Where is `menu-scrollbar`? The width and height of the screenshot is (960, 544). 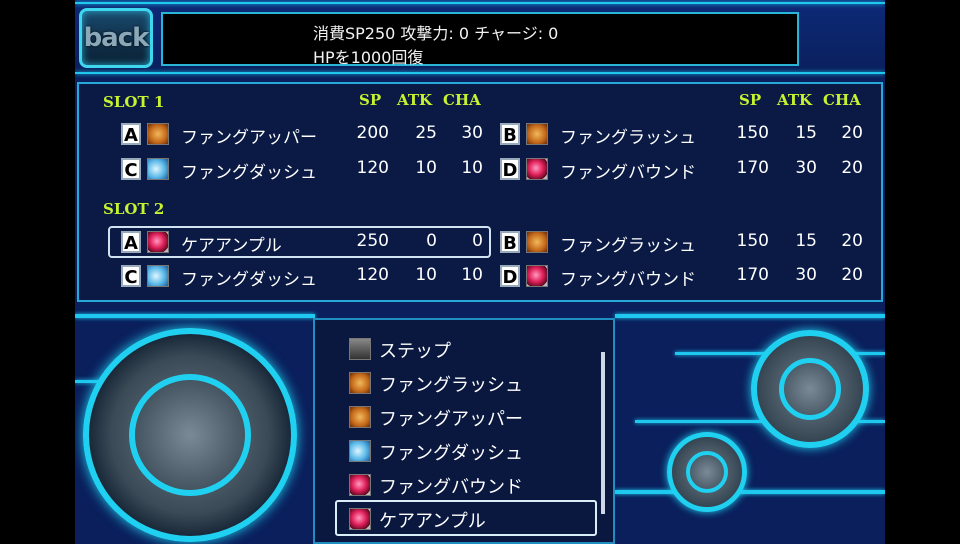 menu-scrollbar is located at coordinates (603, 433).